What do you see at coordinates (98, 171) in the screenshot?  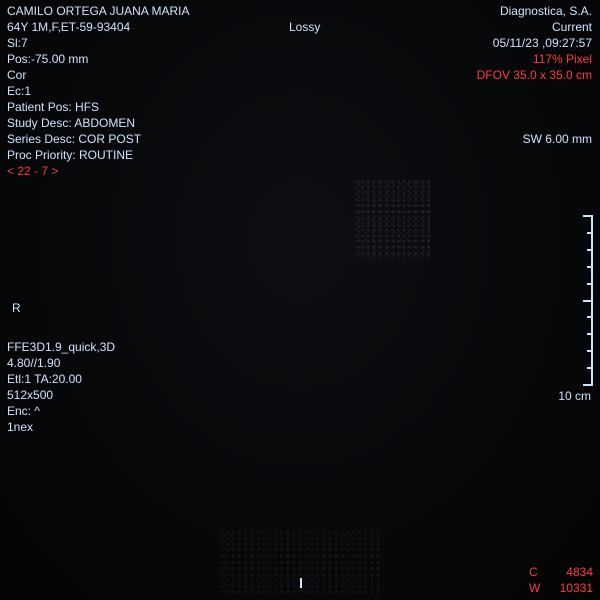 I see `series-navigator: < 22 - 7 >` at bounding box center [98, 171].